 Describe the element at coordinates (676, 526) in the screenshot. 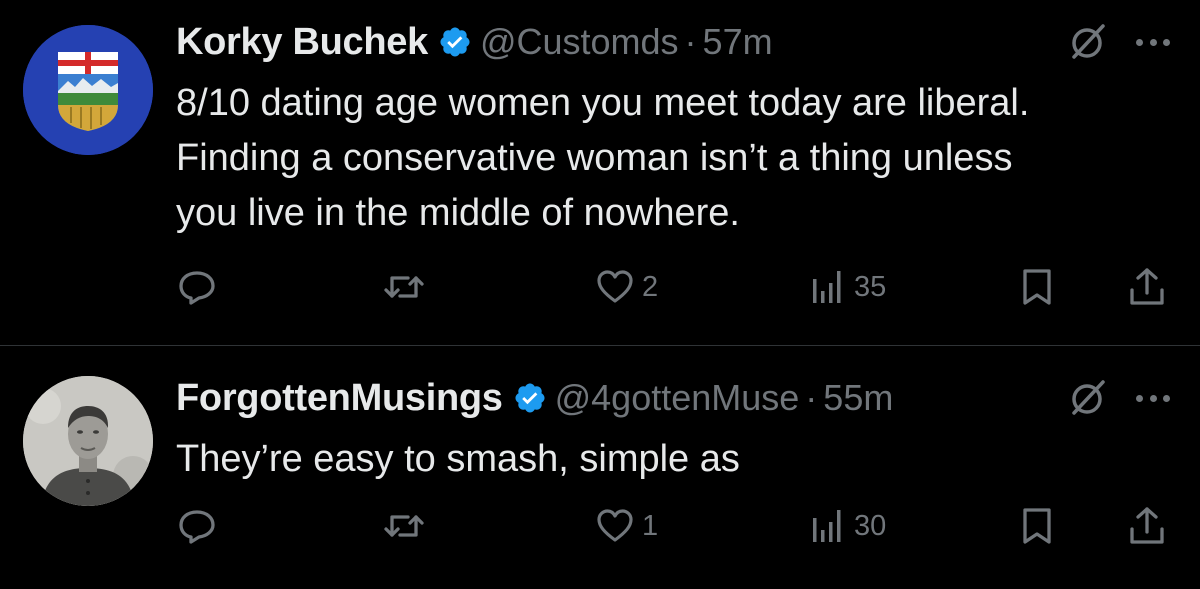

I see `action-bar: 1 30` at that location.